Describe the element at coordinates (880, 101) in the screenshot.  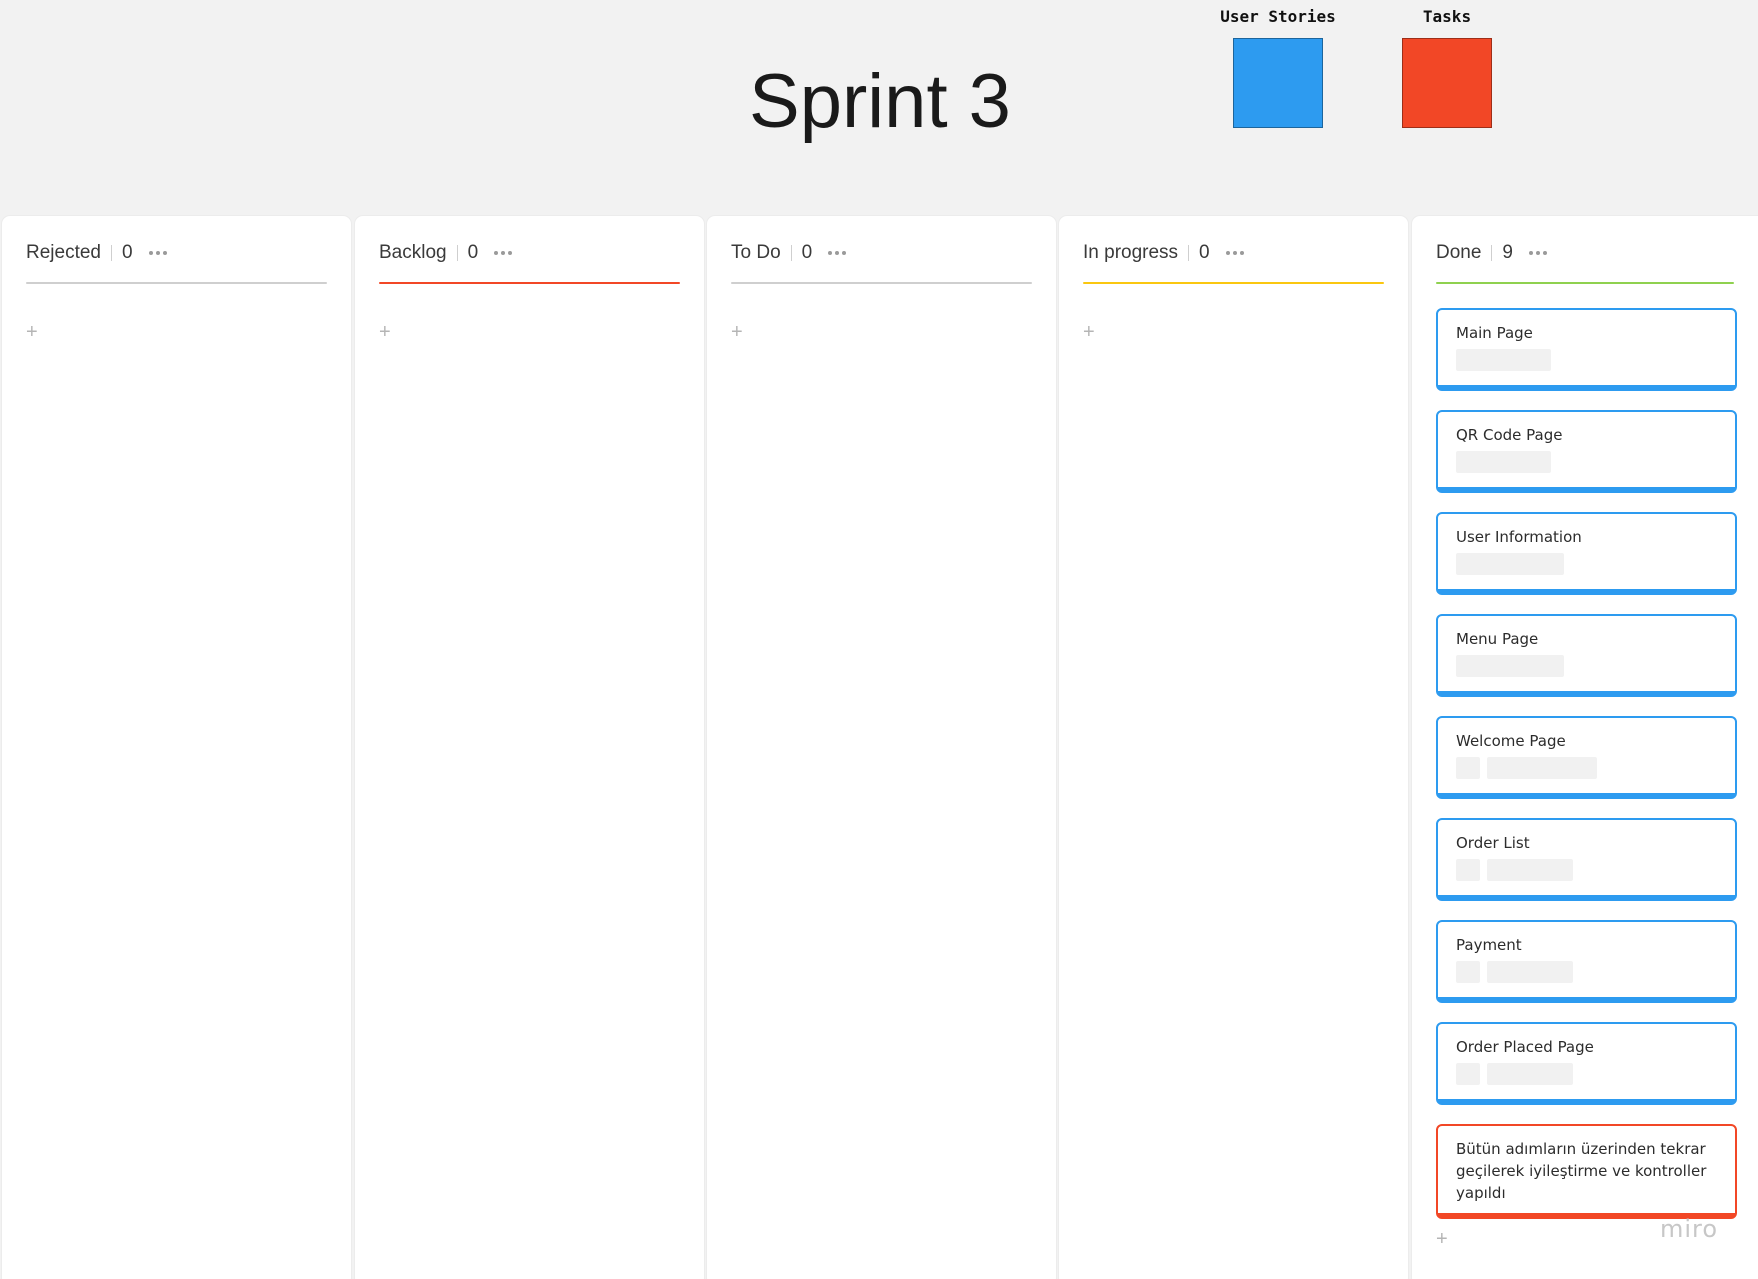
I see `page-title: Sprint 3` at that location.